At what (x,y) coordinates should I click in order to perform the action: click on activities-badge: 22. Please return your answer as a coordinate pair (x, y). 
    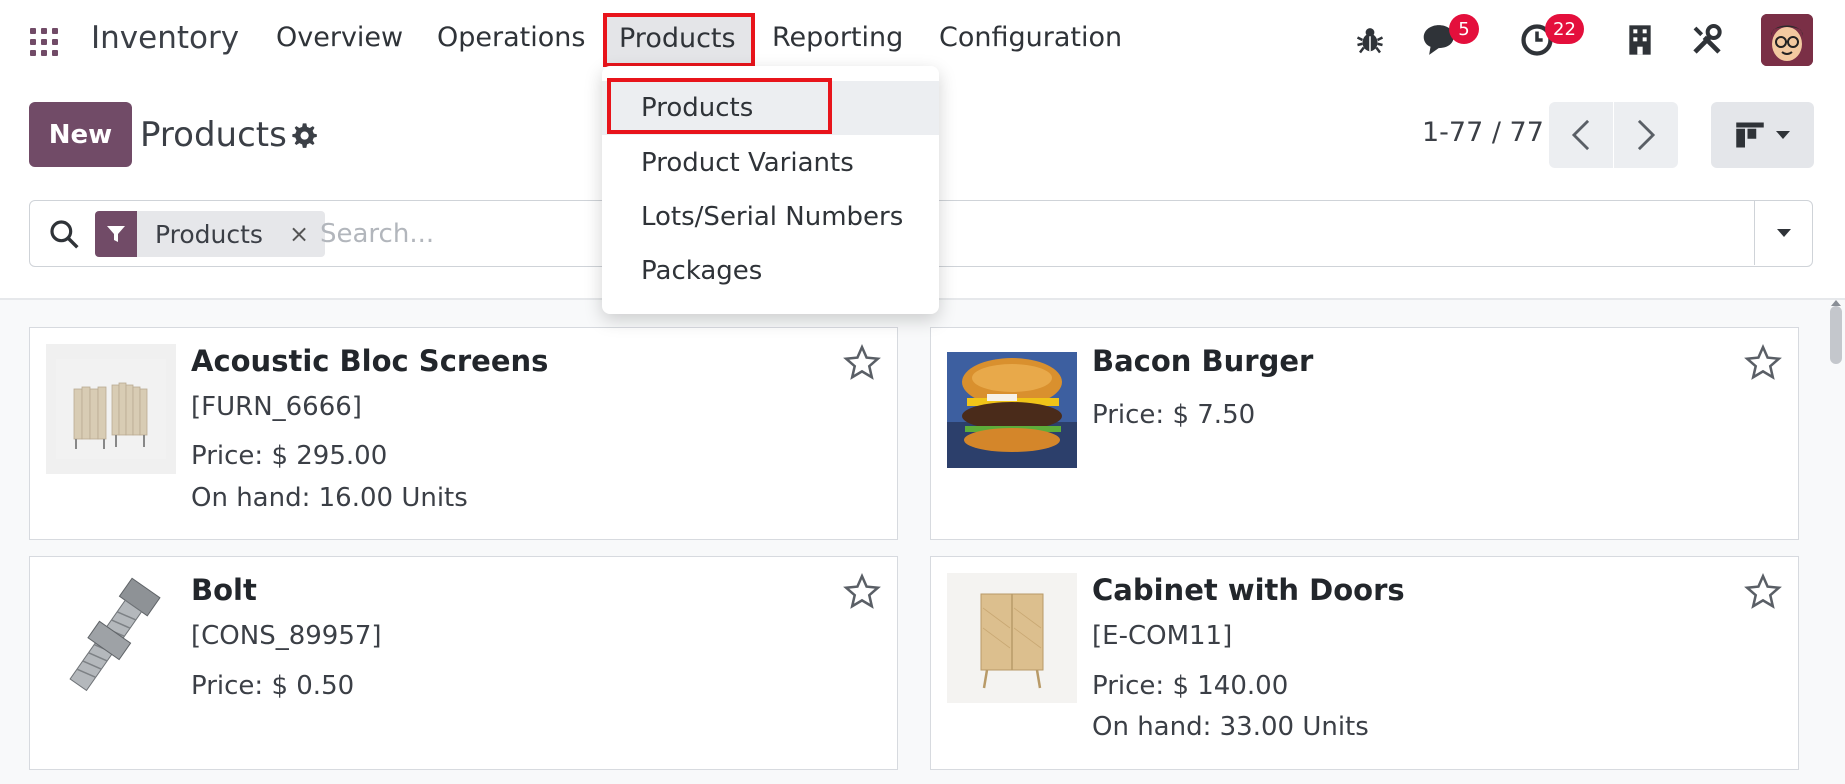
    Looking at the image, I should click on (1564, 29).